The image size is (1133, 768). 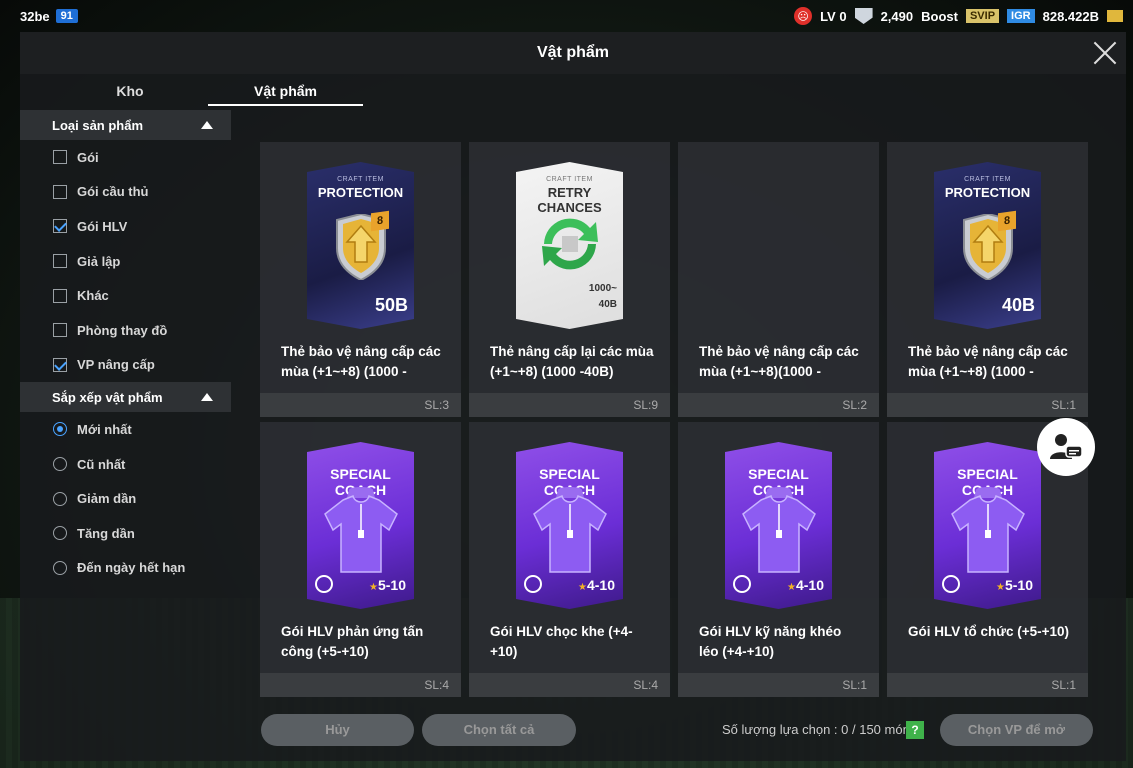 What do you see at coordinates (1070, 16) in the screenshot?
I see `balance-value: 828.422B` at bounding box center [1070, 16].